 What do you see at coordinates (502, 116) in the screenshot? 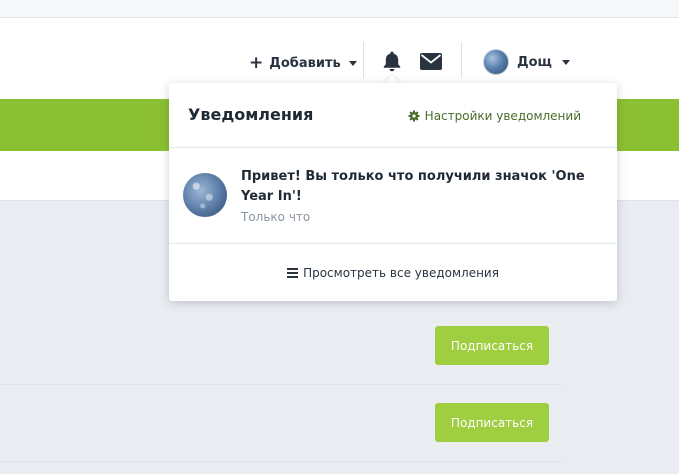
I see `notification-settings-label: Настройки уведомлений` at bounding box center [502, 116].